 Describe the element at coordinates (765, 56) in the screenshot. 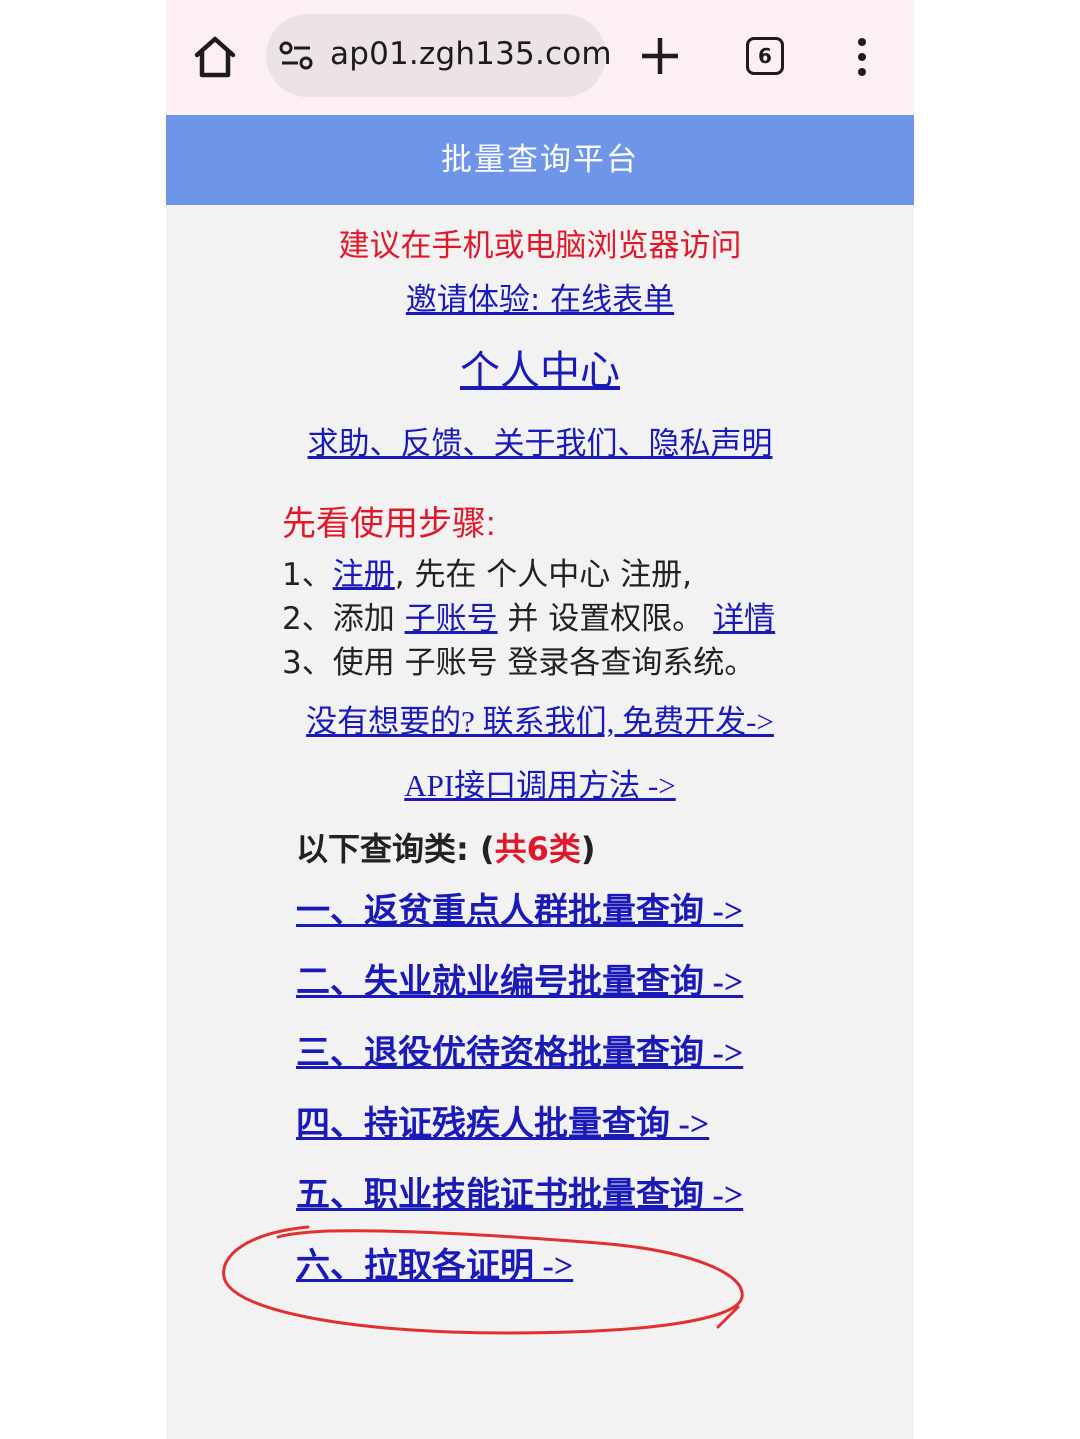

I see `tab-switcher-button: 6` at that location.